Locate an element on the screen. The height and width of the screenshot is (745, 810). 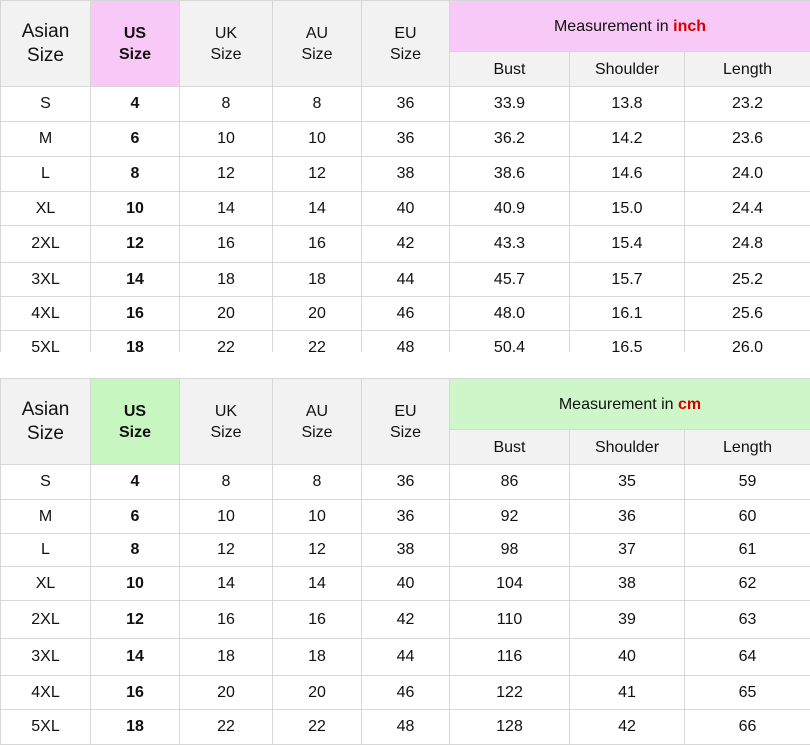
length-cell: 62 is located at coordinates (747, 584).